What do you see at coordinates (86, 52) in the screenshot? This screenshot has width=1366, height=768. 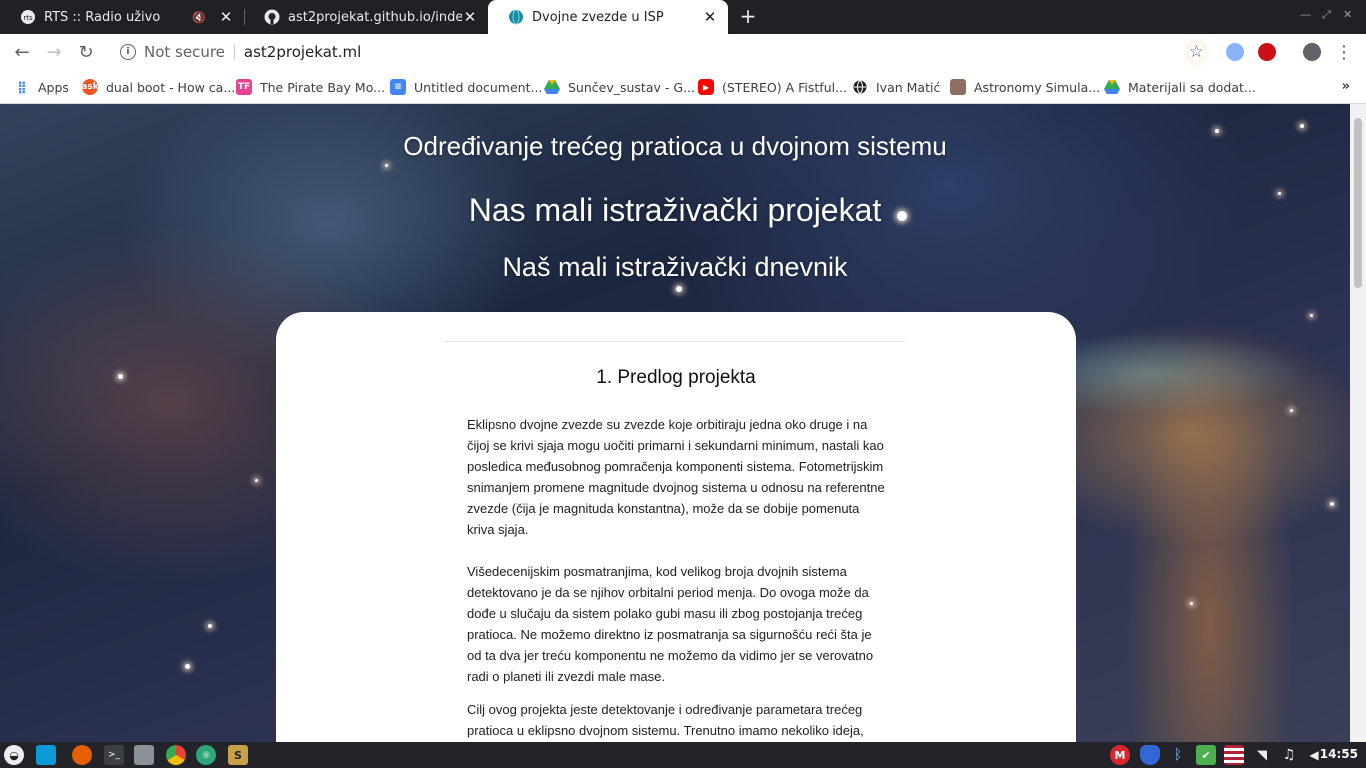 I see `reload-icon: ↻` at bounding box center [86, 52].